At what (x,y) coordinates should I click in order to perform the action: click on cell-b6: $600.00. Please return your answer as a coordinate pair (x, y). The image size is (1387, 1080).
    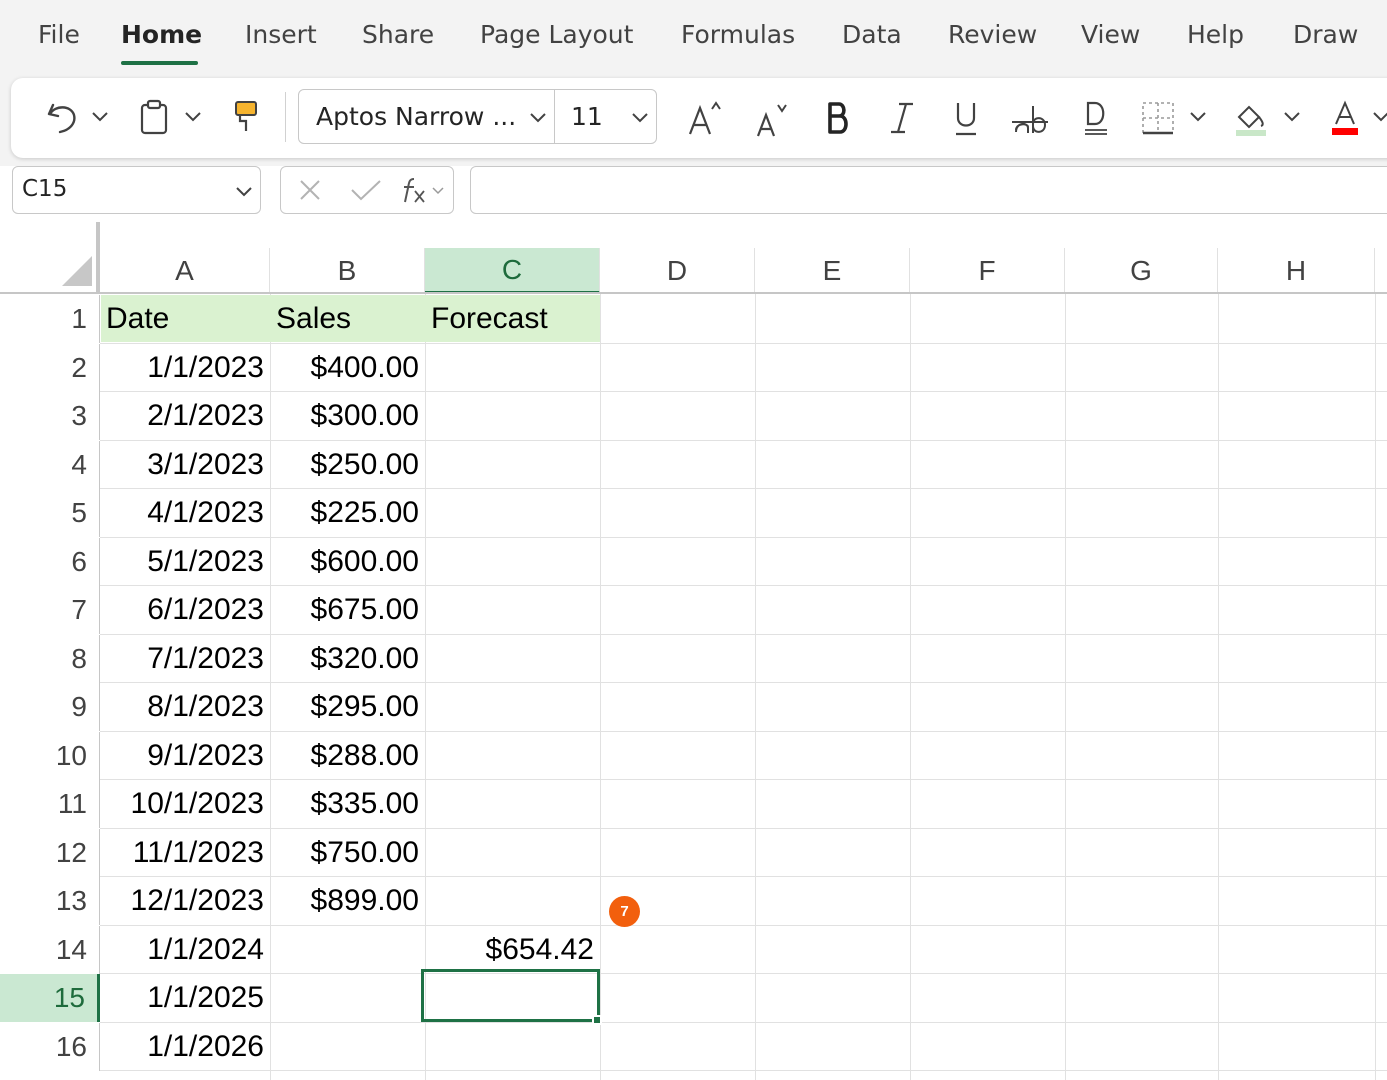
    Looking at the image, I should click on (347, 562).